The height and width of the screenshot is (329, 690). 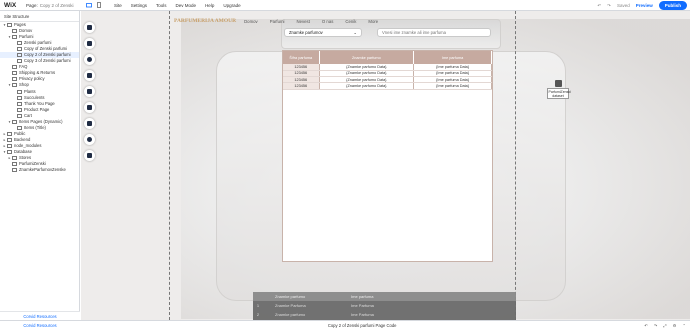 I want to click on redo-code-icon: ↷, so click(x=656, y=325).